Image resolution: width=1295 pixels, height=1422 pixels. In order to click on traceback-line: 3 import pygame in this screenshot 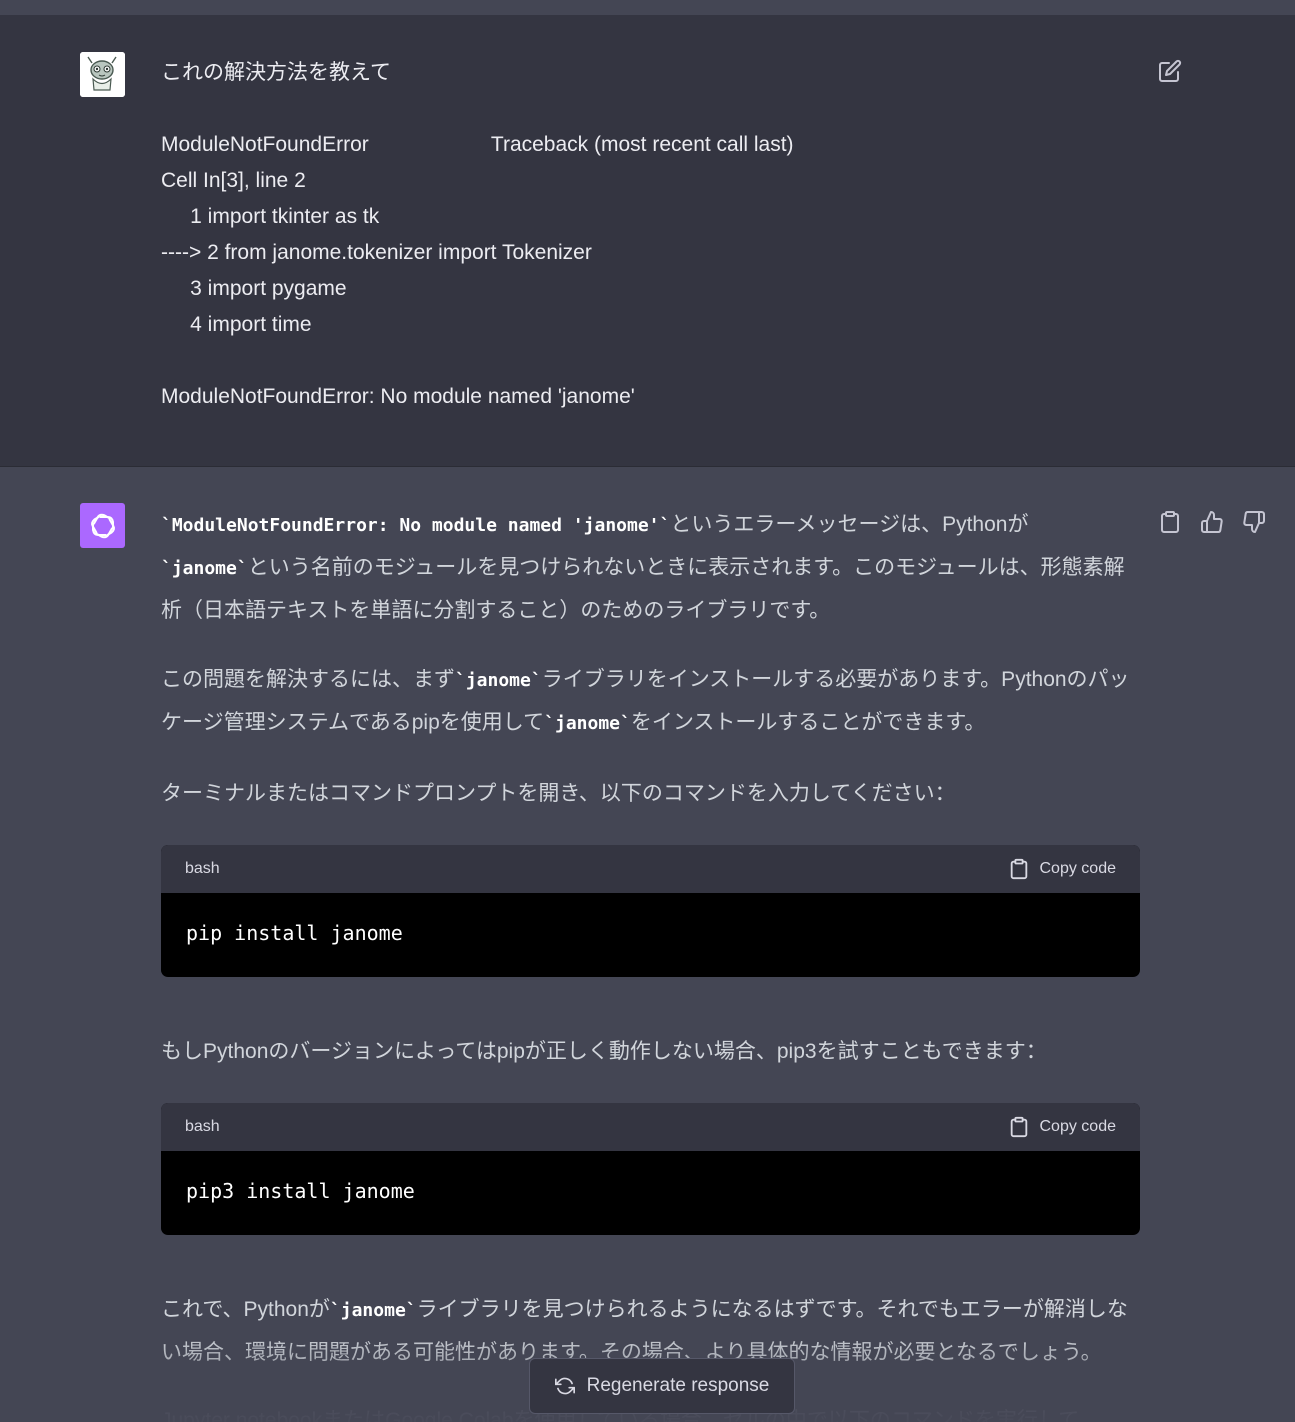, I will do `click(254, 288)`.